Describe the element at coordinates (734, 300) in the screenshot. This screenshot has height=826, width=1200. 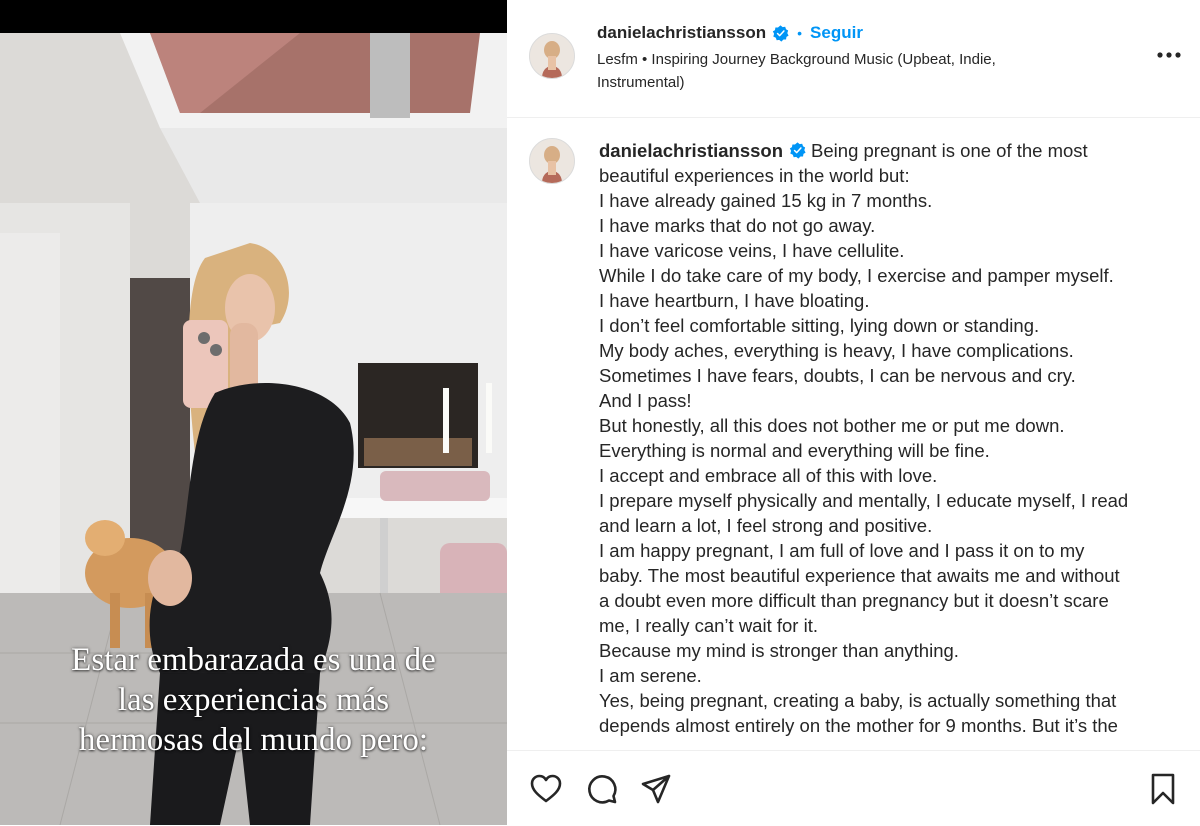
I see `caption-line: I have heartburn, I have bloating.` at that location.